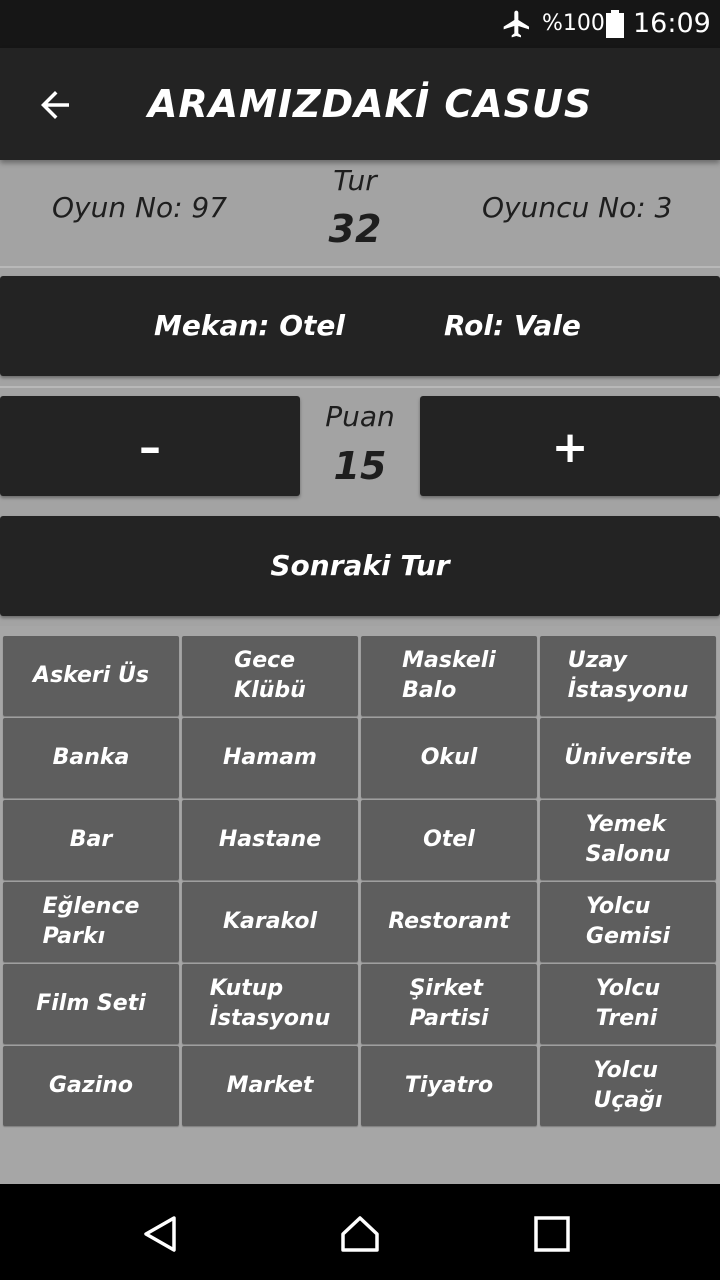  I want to click on recent-apps-icon, so click(552, 1234).